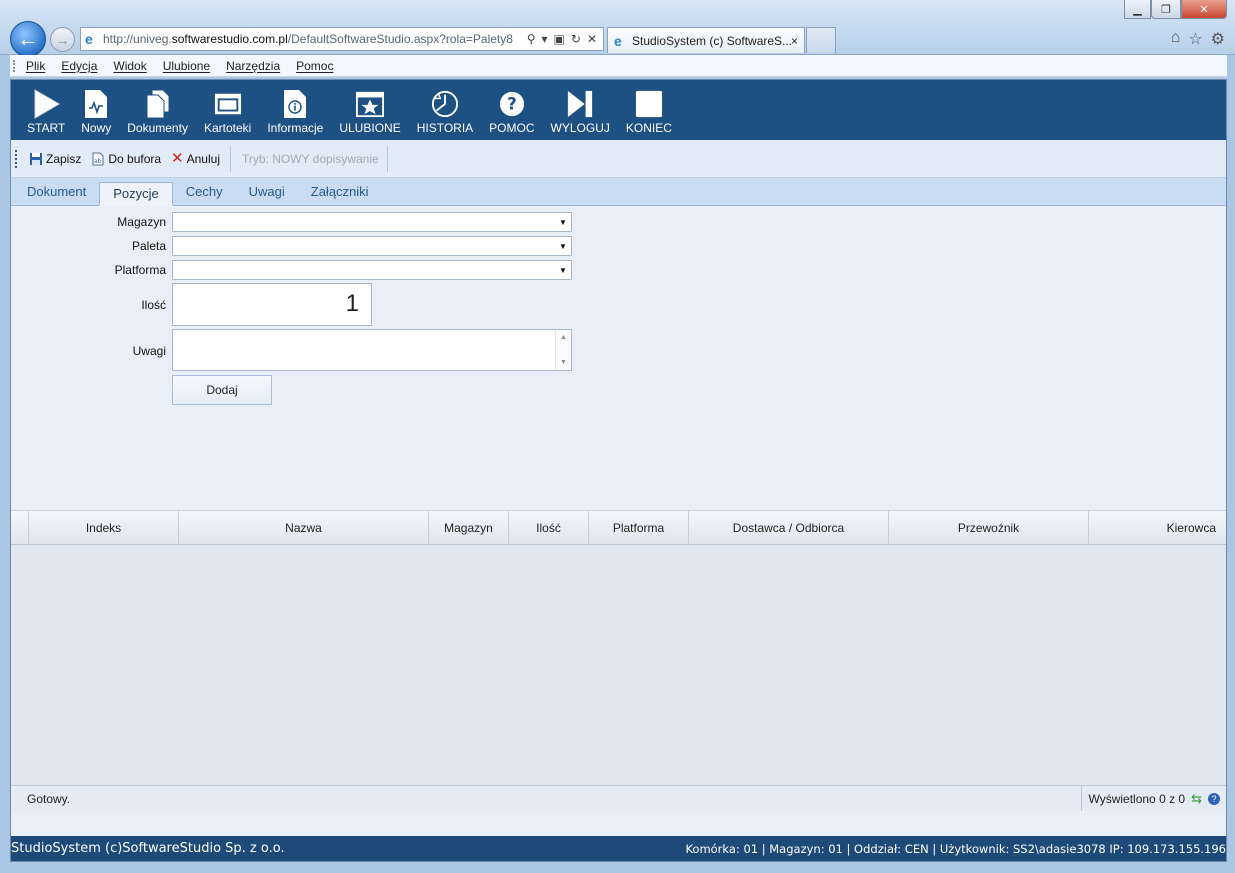 The height and width of the screenshot is (873, 1235). I want to click on history-icon, so click(445, 104).